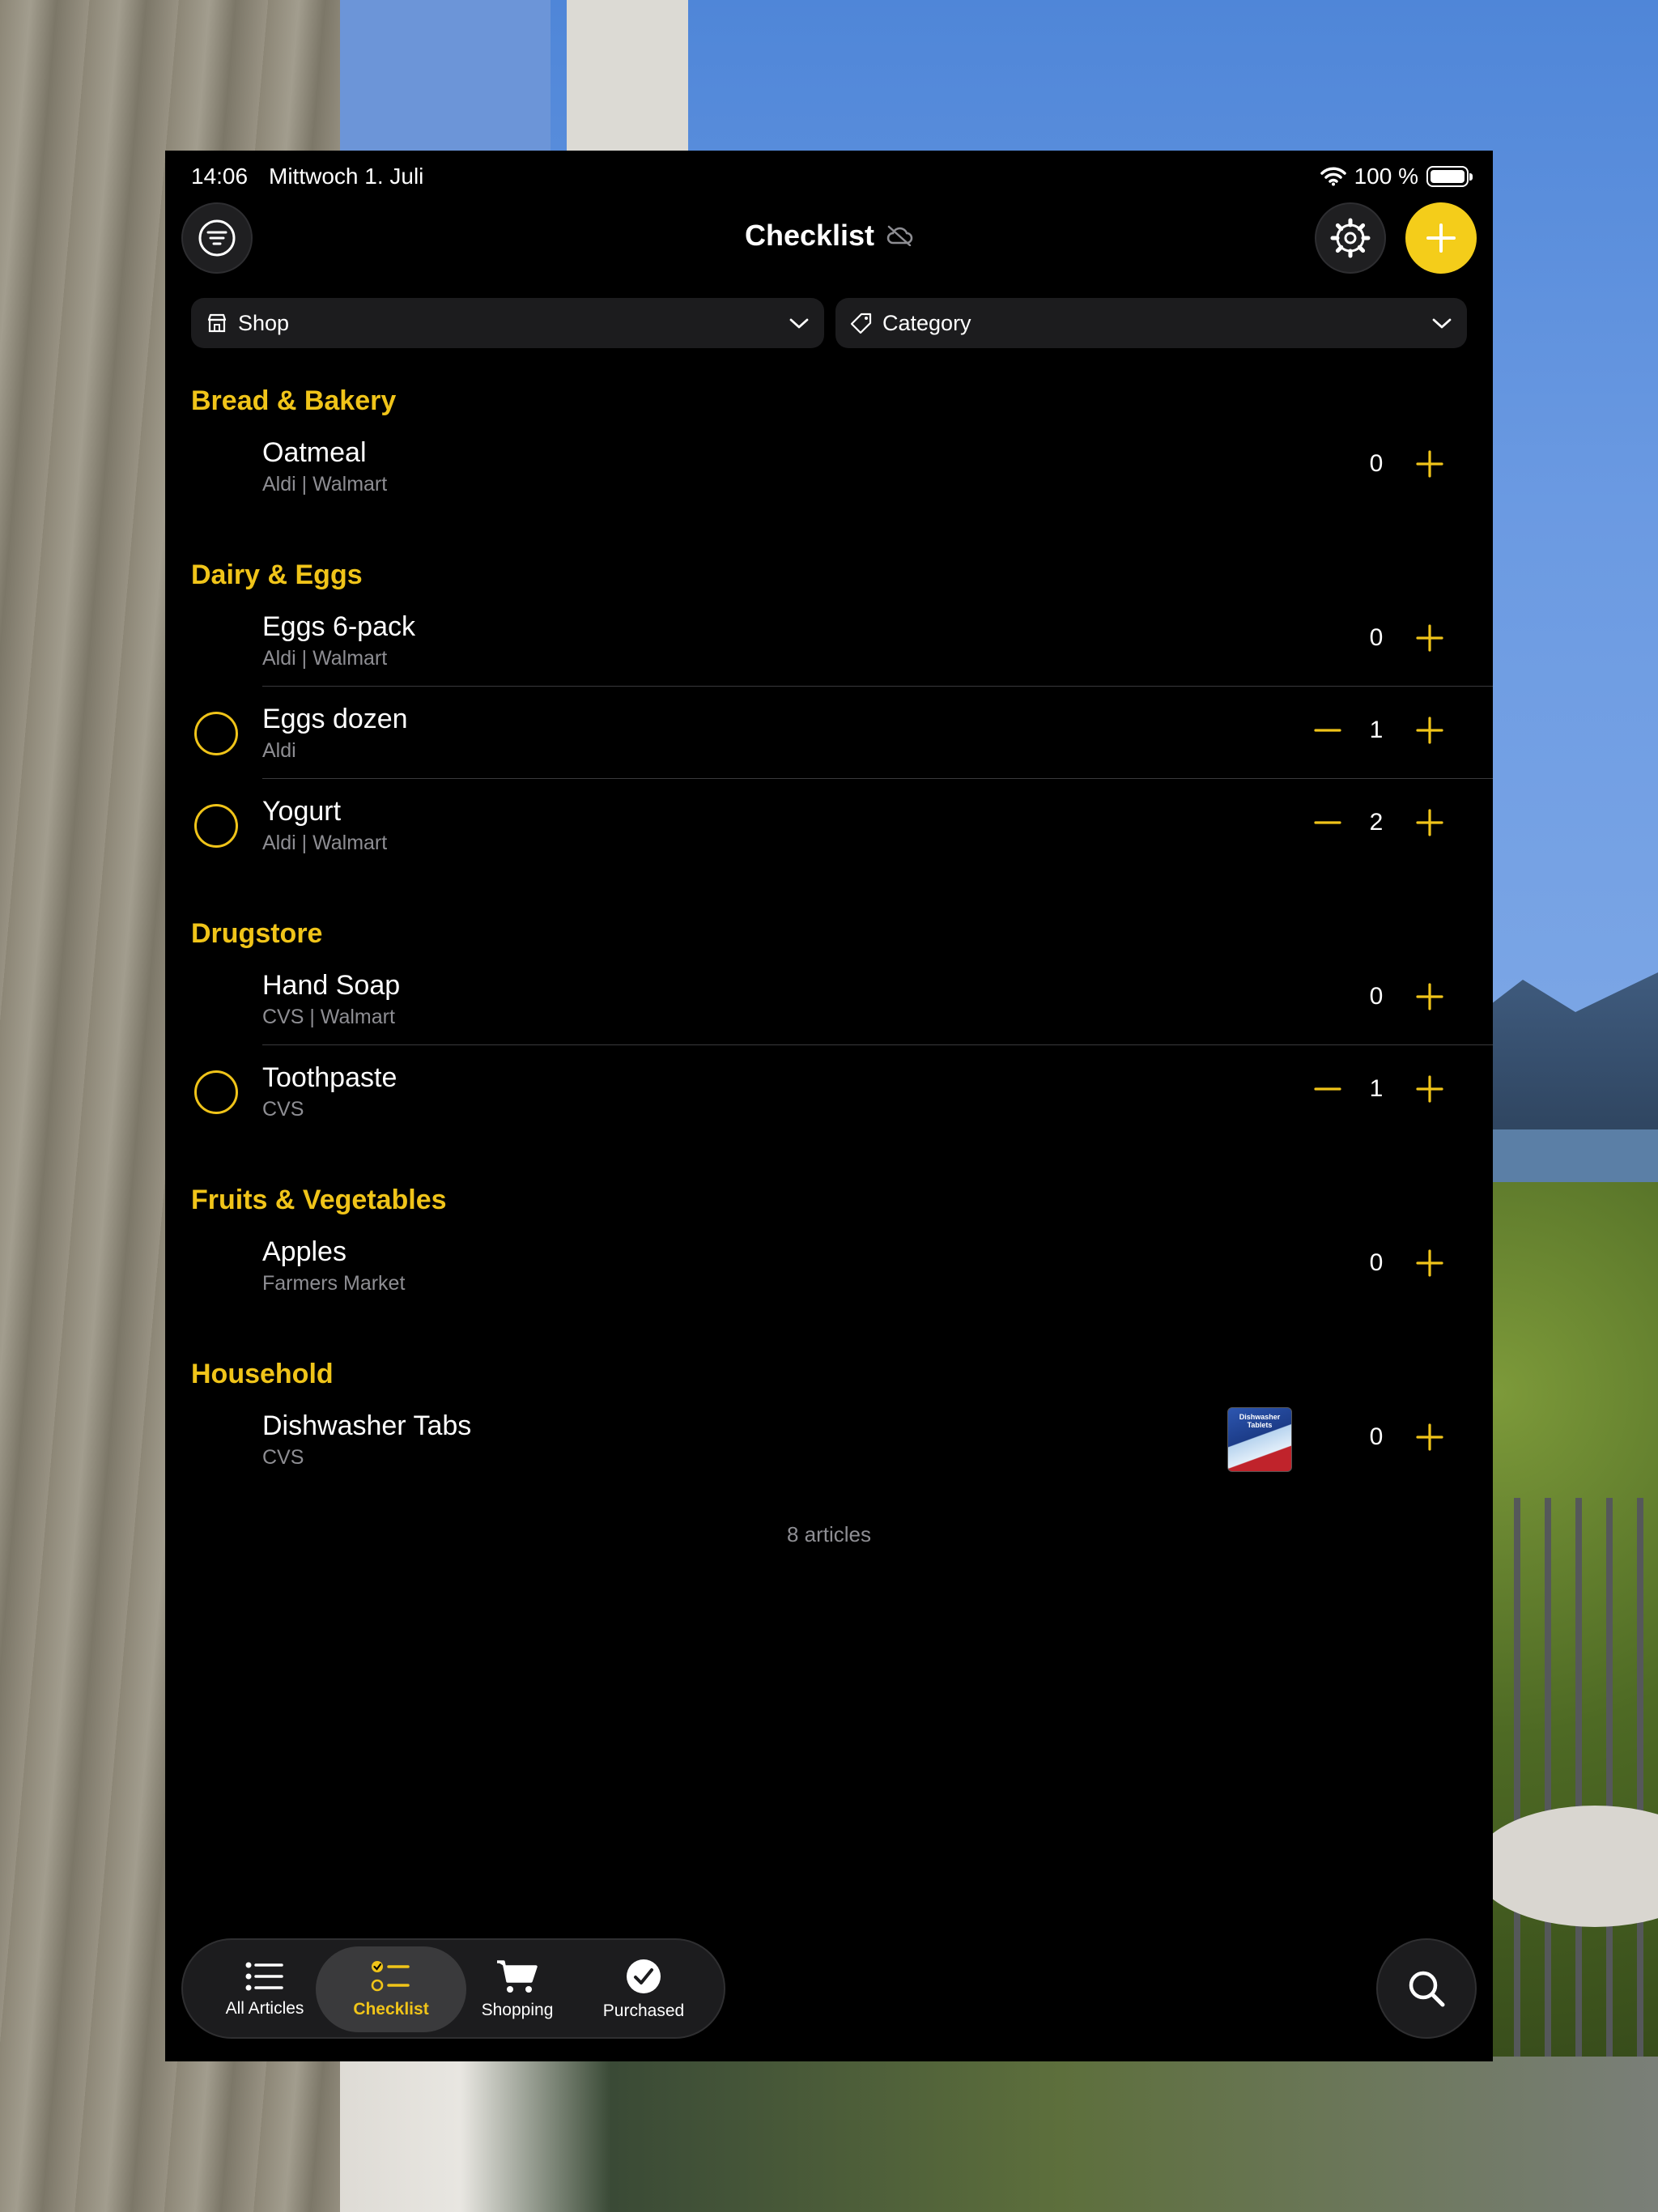 The image size is (1658, 2212). What do you see at coordinates (390, 1977) in the screenshot?
I see `checklist-icon` at bounding box center [390, 1977].